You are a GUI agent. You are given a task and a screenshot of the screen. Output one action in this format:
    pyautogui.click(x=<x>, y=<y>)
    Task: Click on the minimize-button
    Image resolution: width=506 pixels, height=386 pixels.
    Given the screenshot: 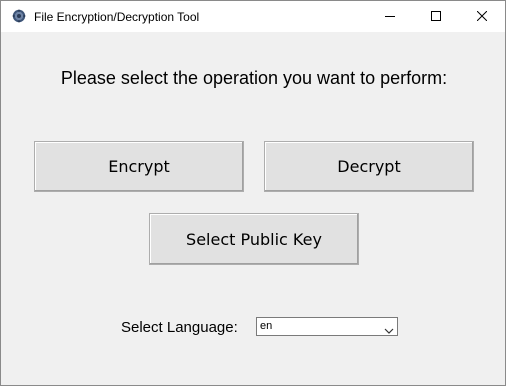 What is the action you would take?
    pyautogui.click(x=390, y=16)
    